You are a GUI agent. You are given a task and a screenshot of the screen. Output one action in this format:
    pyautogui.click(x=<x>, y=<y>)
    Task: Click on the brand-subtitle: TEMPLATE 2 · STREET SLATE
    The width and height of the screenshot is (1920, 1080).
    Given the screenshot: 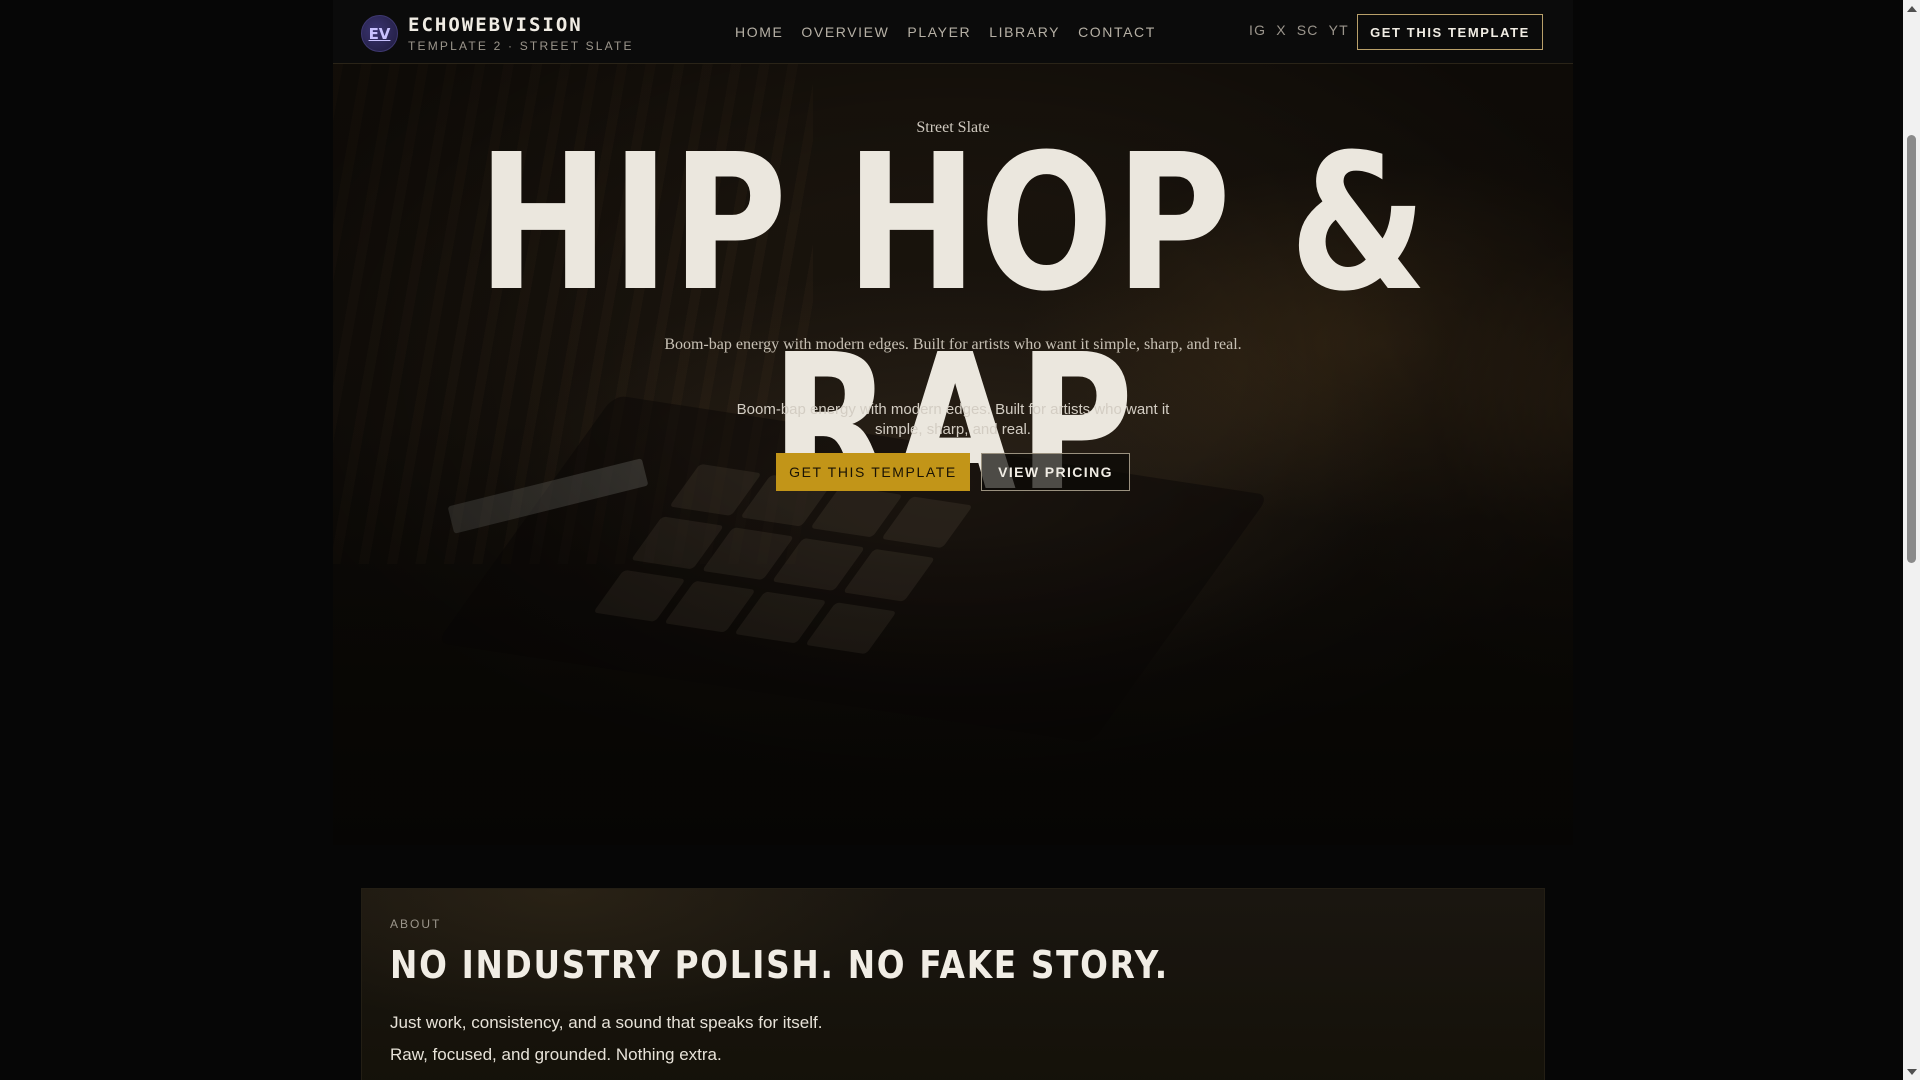 What is the action you would take?
    pyautogui.click(x=521, y=46)
    